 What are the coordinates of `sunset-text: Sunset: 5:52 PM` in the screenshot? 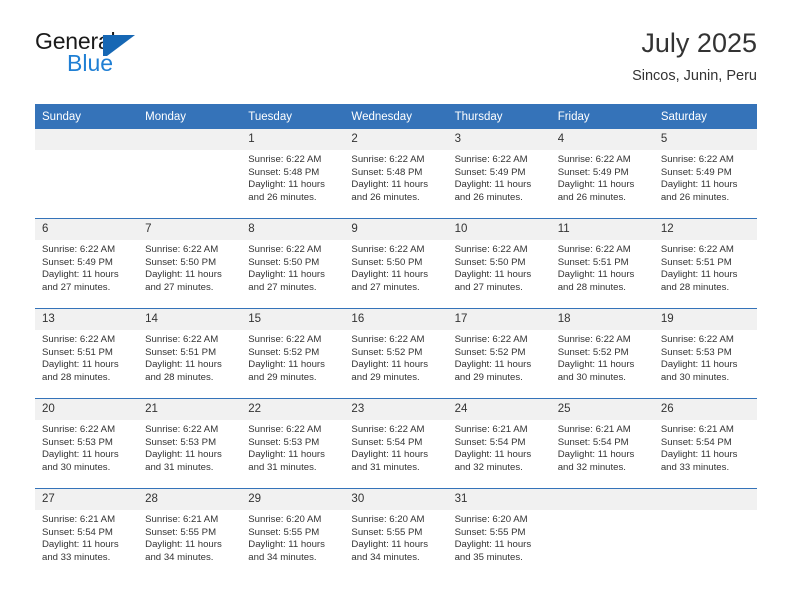 It's located at (490, 352).